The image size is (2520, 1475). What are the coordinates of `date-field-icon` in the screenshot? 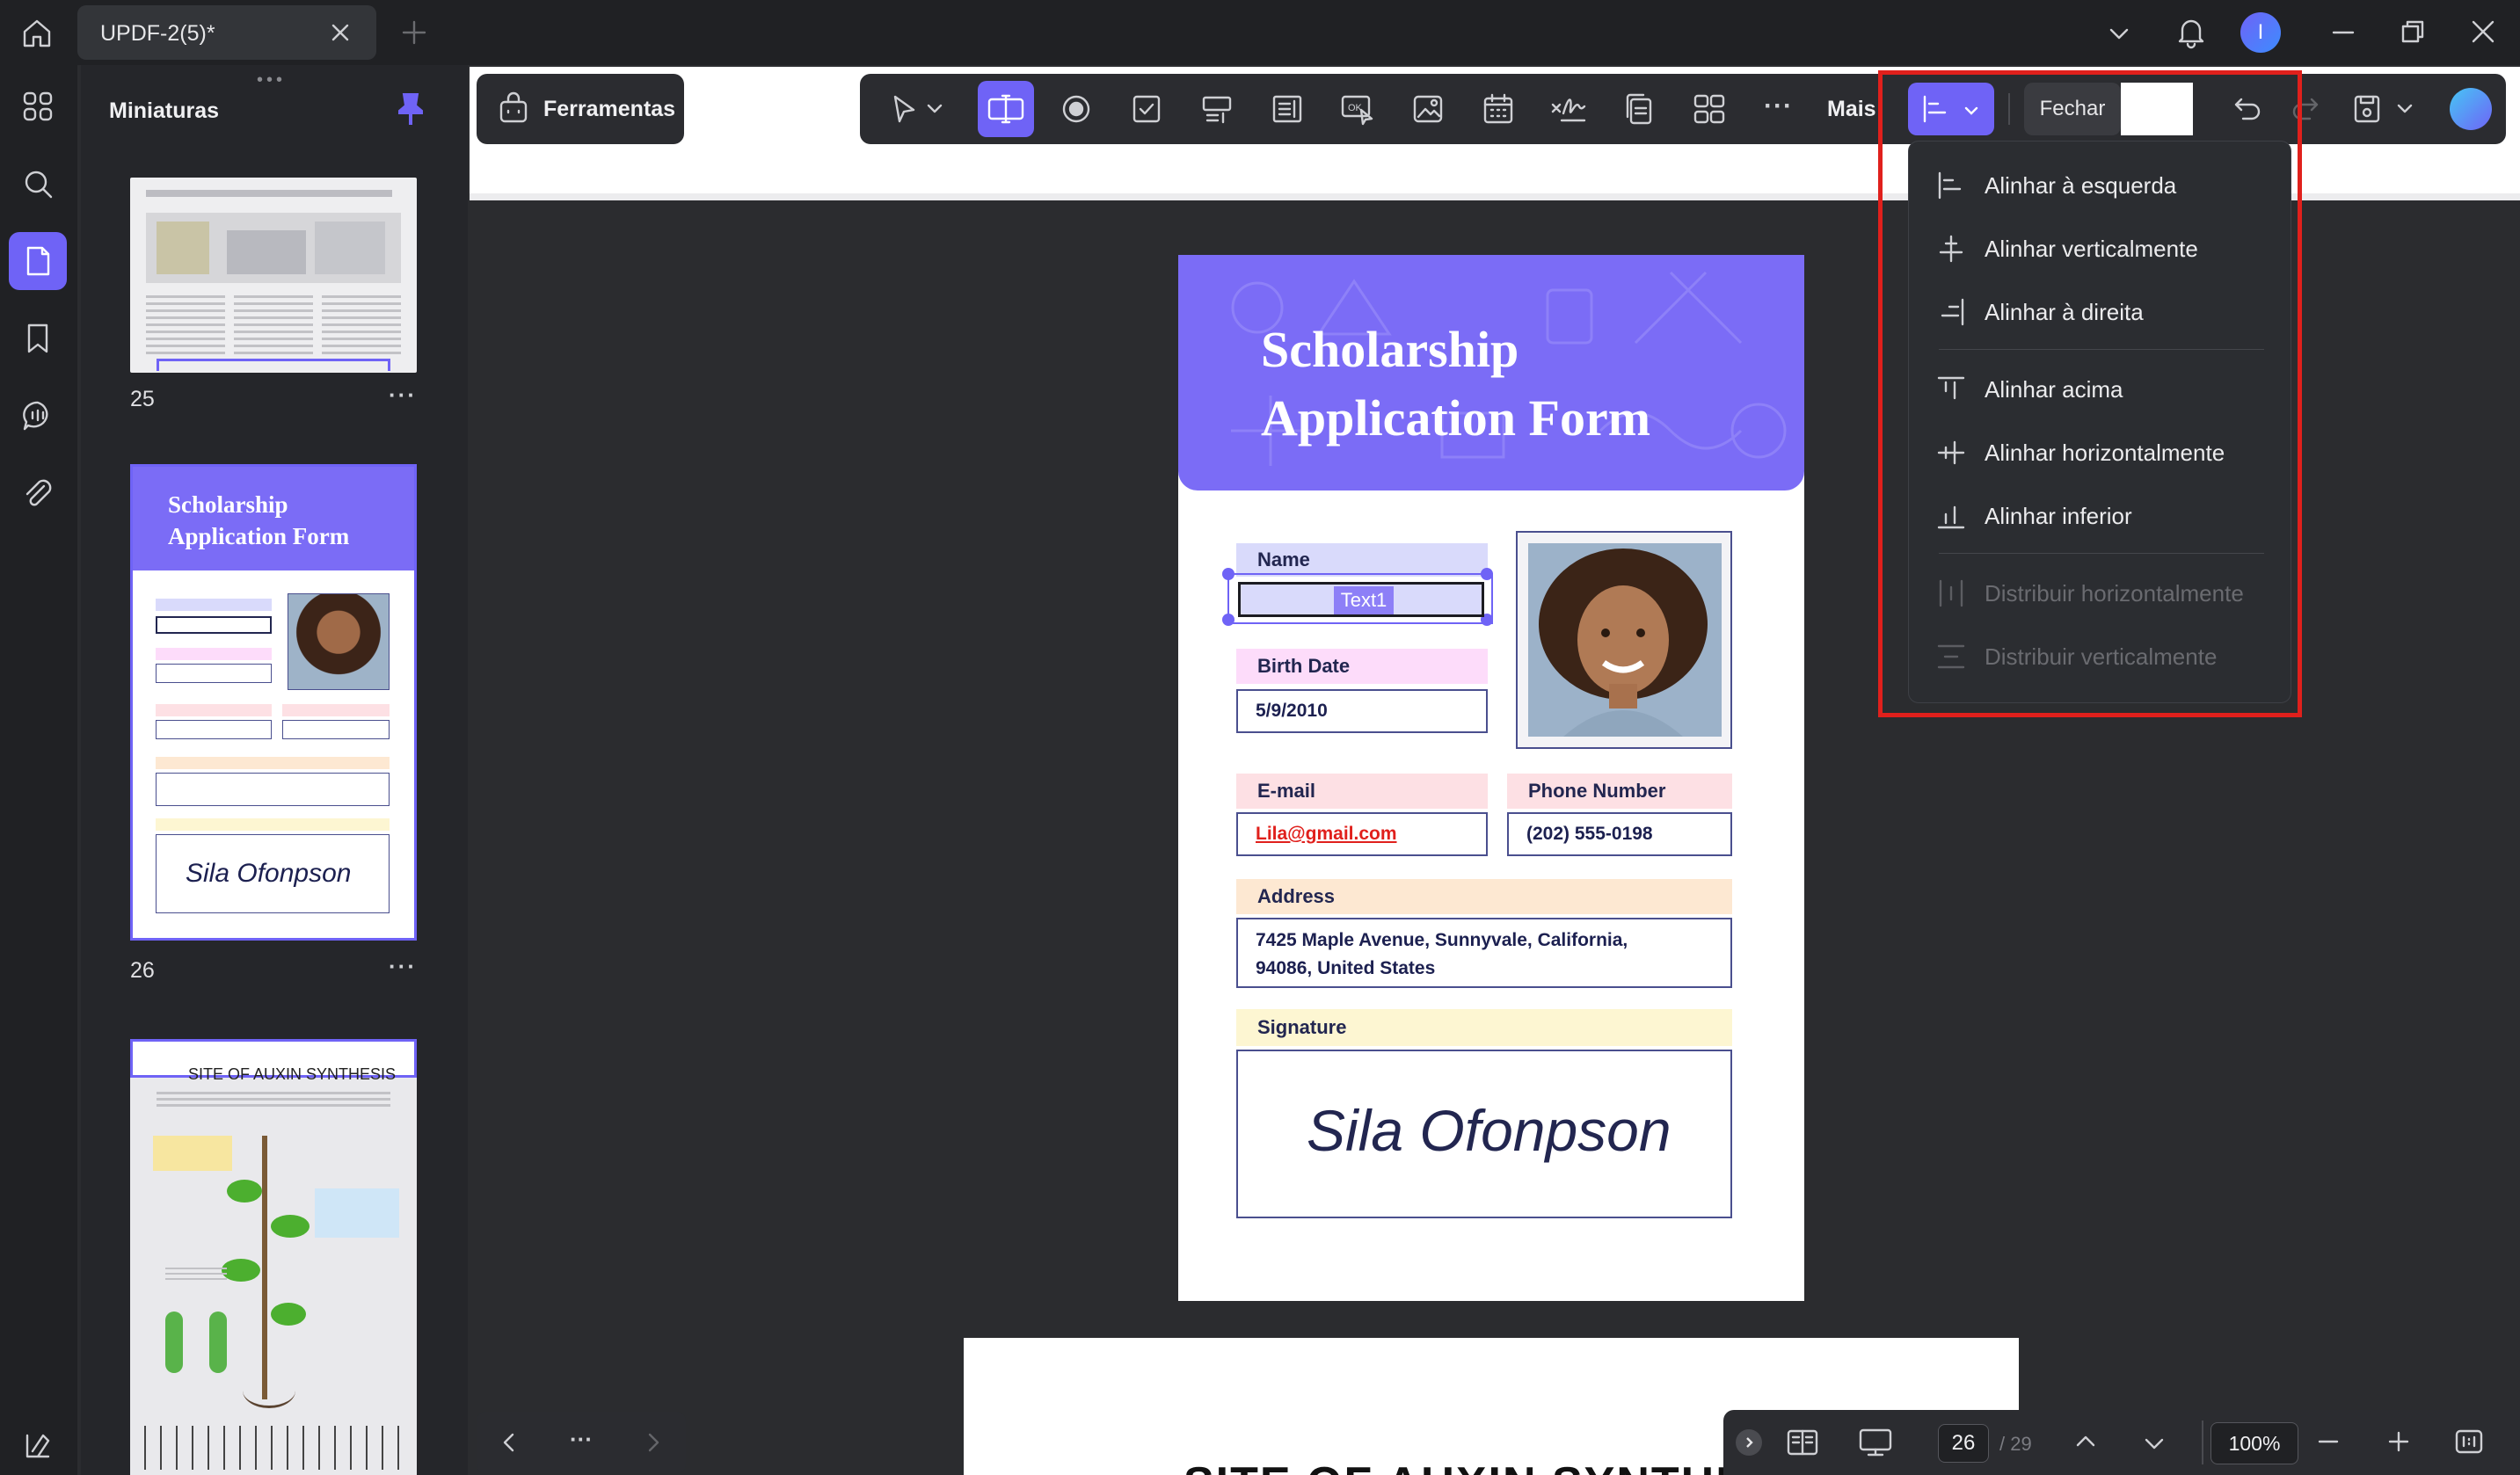 It's located at (1498, 109).